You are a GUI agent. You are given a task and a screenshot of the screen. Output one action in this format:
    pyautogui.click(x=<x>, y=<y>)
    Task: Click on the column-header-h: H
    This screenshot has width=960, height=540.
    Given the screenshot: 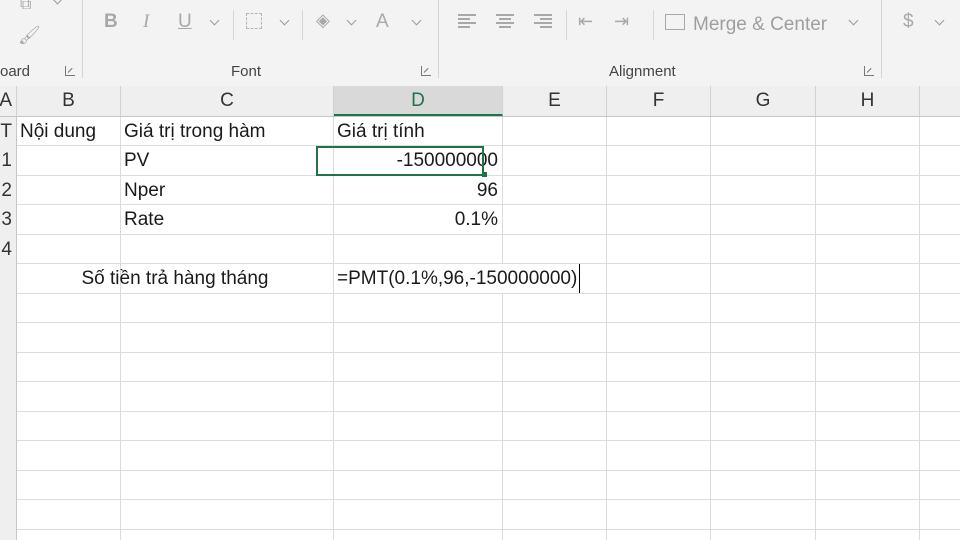 What is the action you would take?
    pyautogui.click(x=868, y=101)
    